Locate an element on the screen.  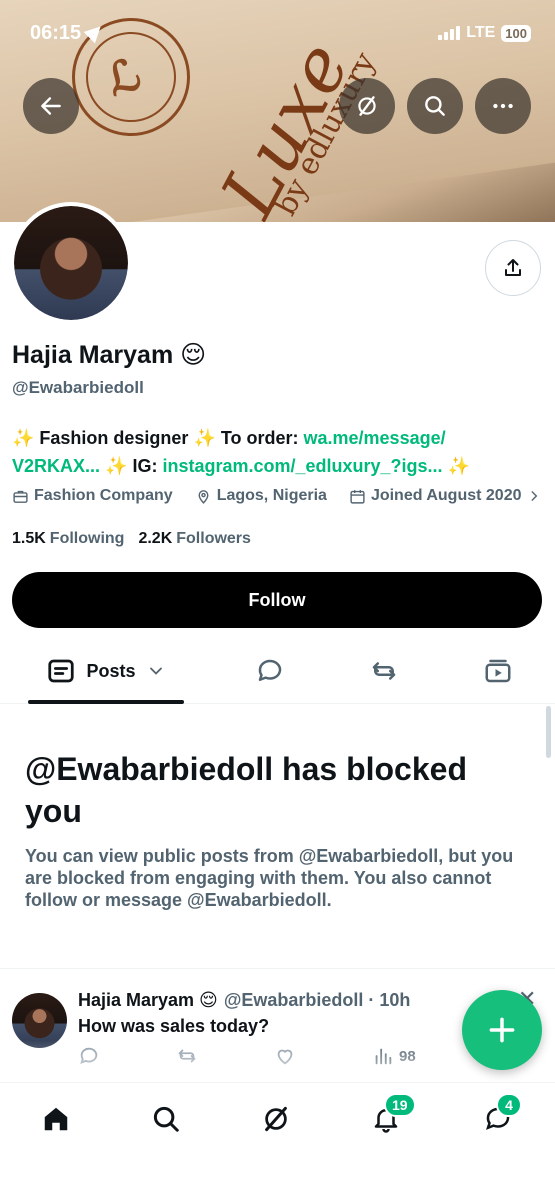
profile-tabs: Posts is located at coordinates (277, 672).